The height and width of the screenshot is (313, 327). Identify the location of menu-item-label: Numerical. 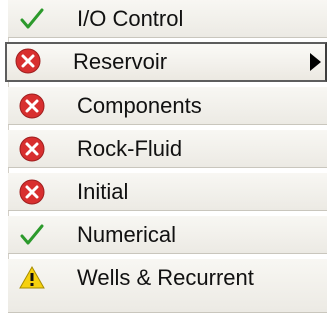
(127, 234).